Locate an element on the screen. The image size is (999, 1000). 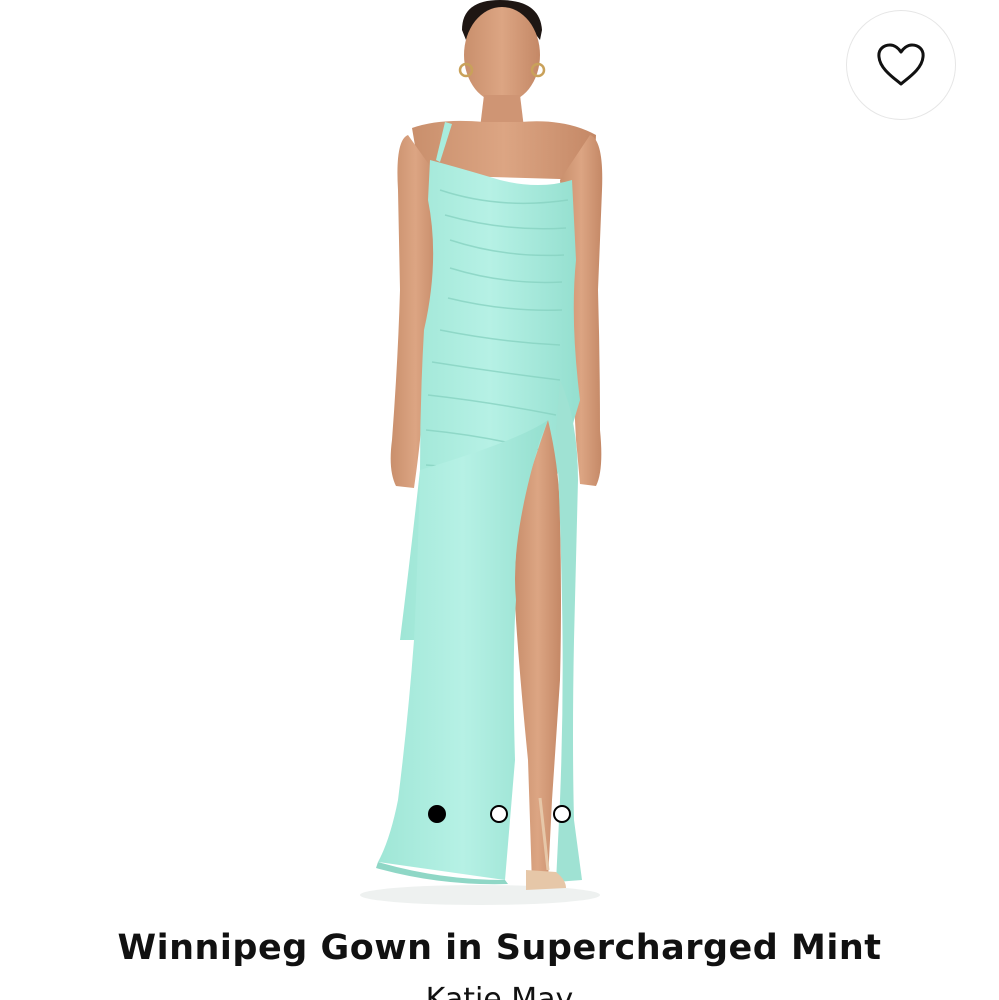
product-title: Winnipeg Gown in Supercharged Mint is located at coordinates (499, 948).